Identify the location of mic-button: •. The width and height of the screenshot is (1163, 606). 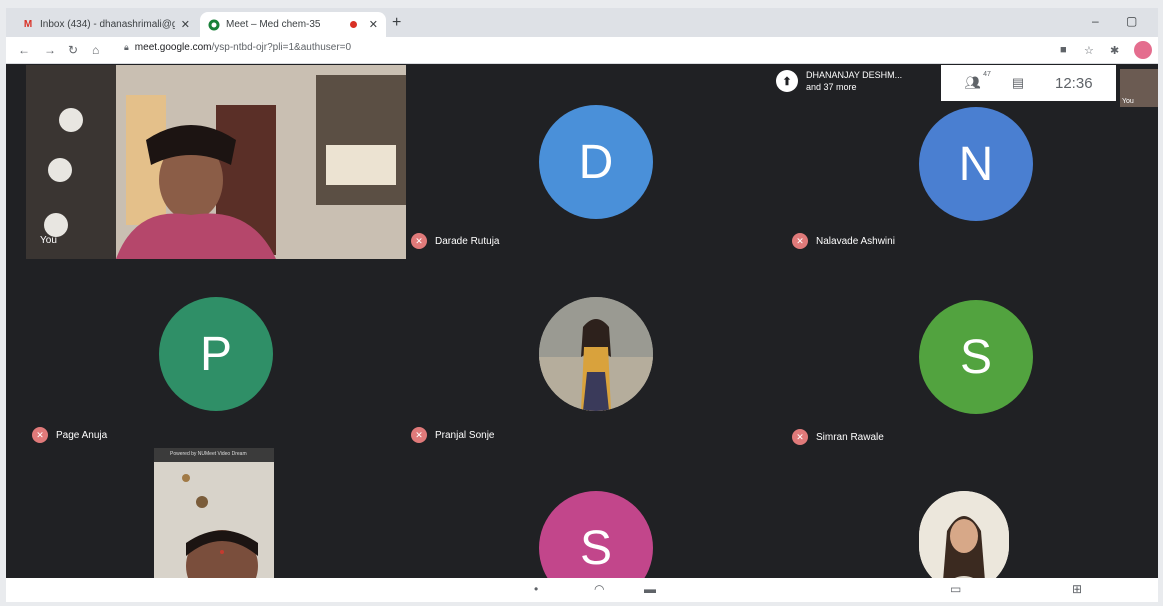
(536, 589).